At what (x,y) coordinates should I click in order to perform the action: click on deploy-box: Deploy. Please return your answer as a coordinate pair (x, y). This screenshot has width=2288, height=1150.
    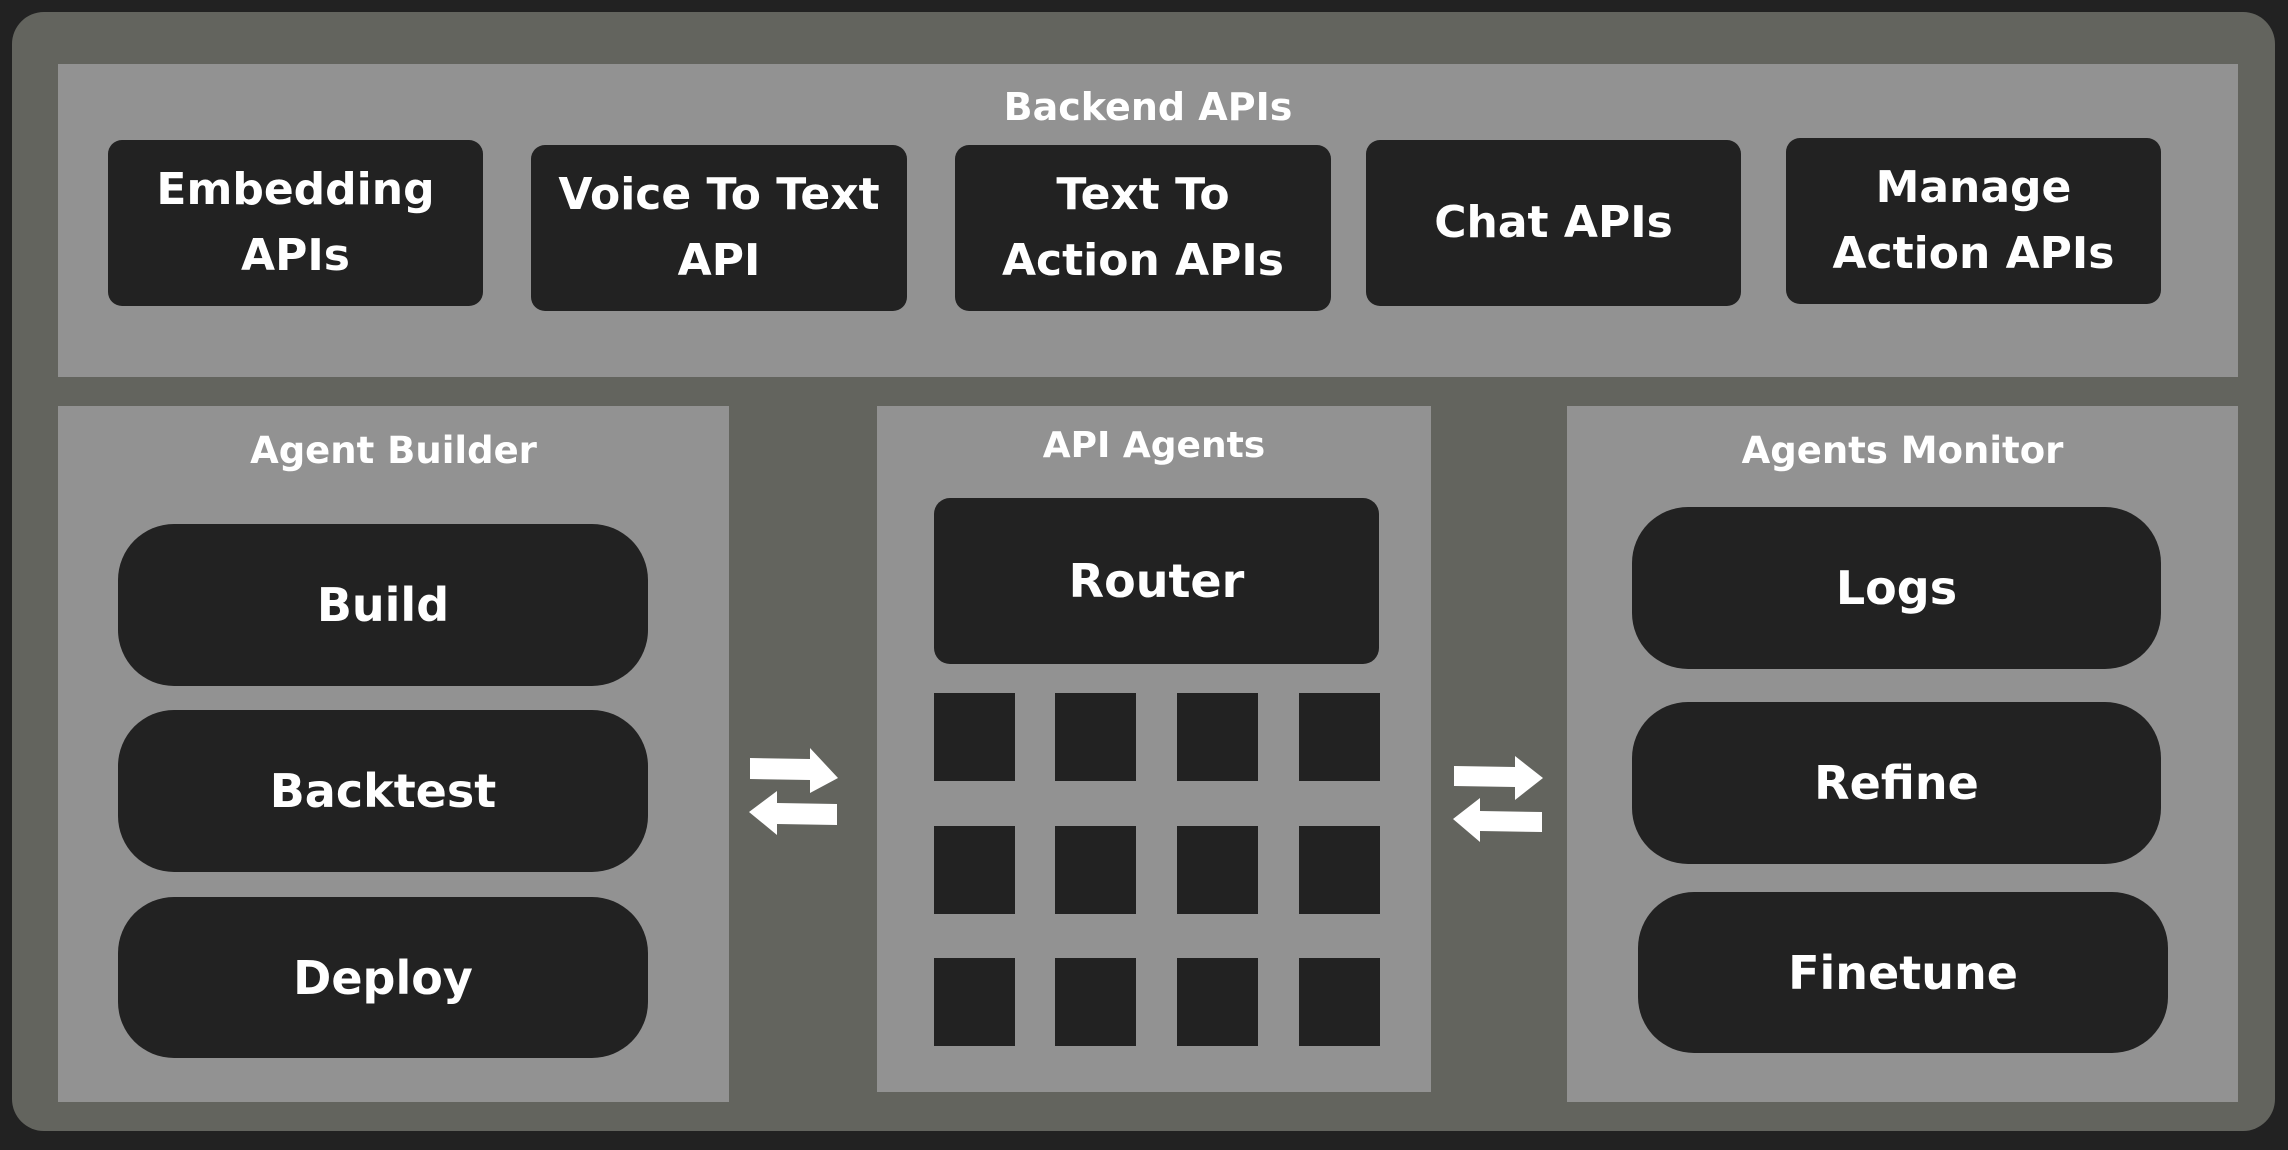
    Looking at the image, I should click on (383, 977).